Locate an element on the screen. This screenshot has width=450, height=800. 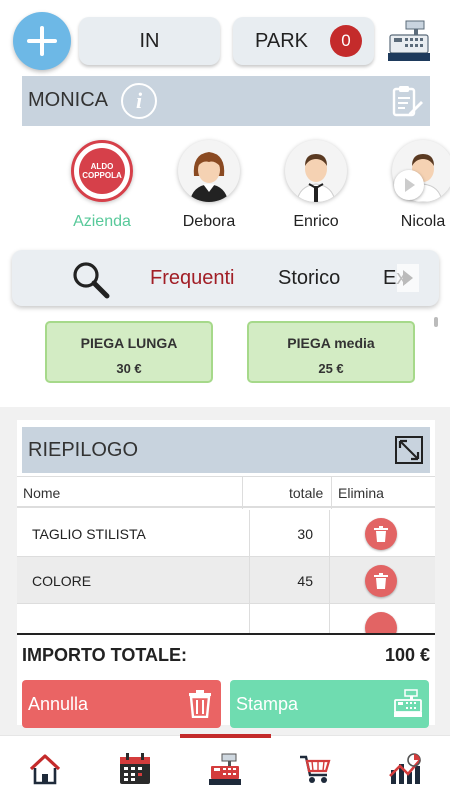
park-button-label: PARK is located at coordinates (281, 41).